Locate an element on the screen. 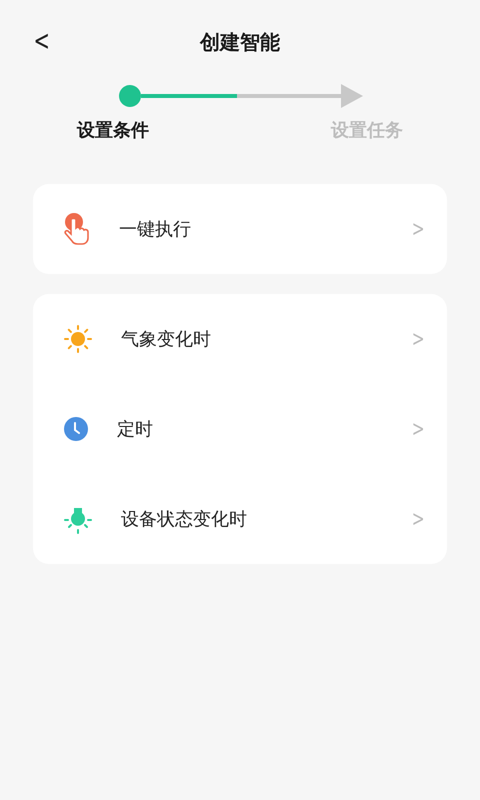 Image resolution: width=480 pixels, height=800 pixels. step-label: 设置条件 is located at coordinates (113, 130).